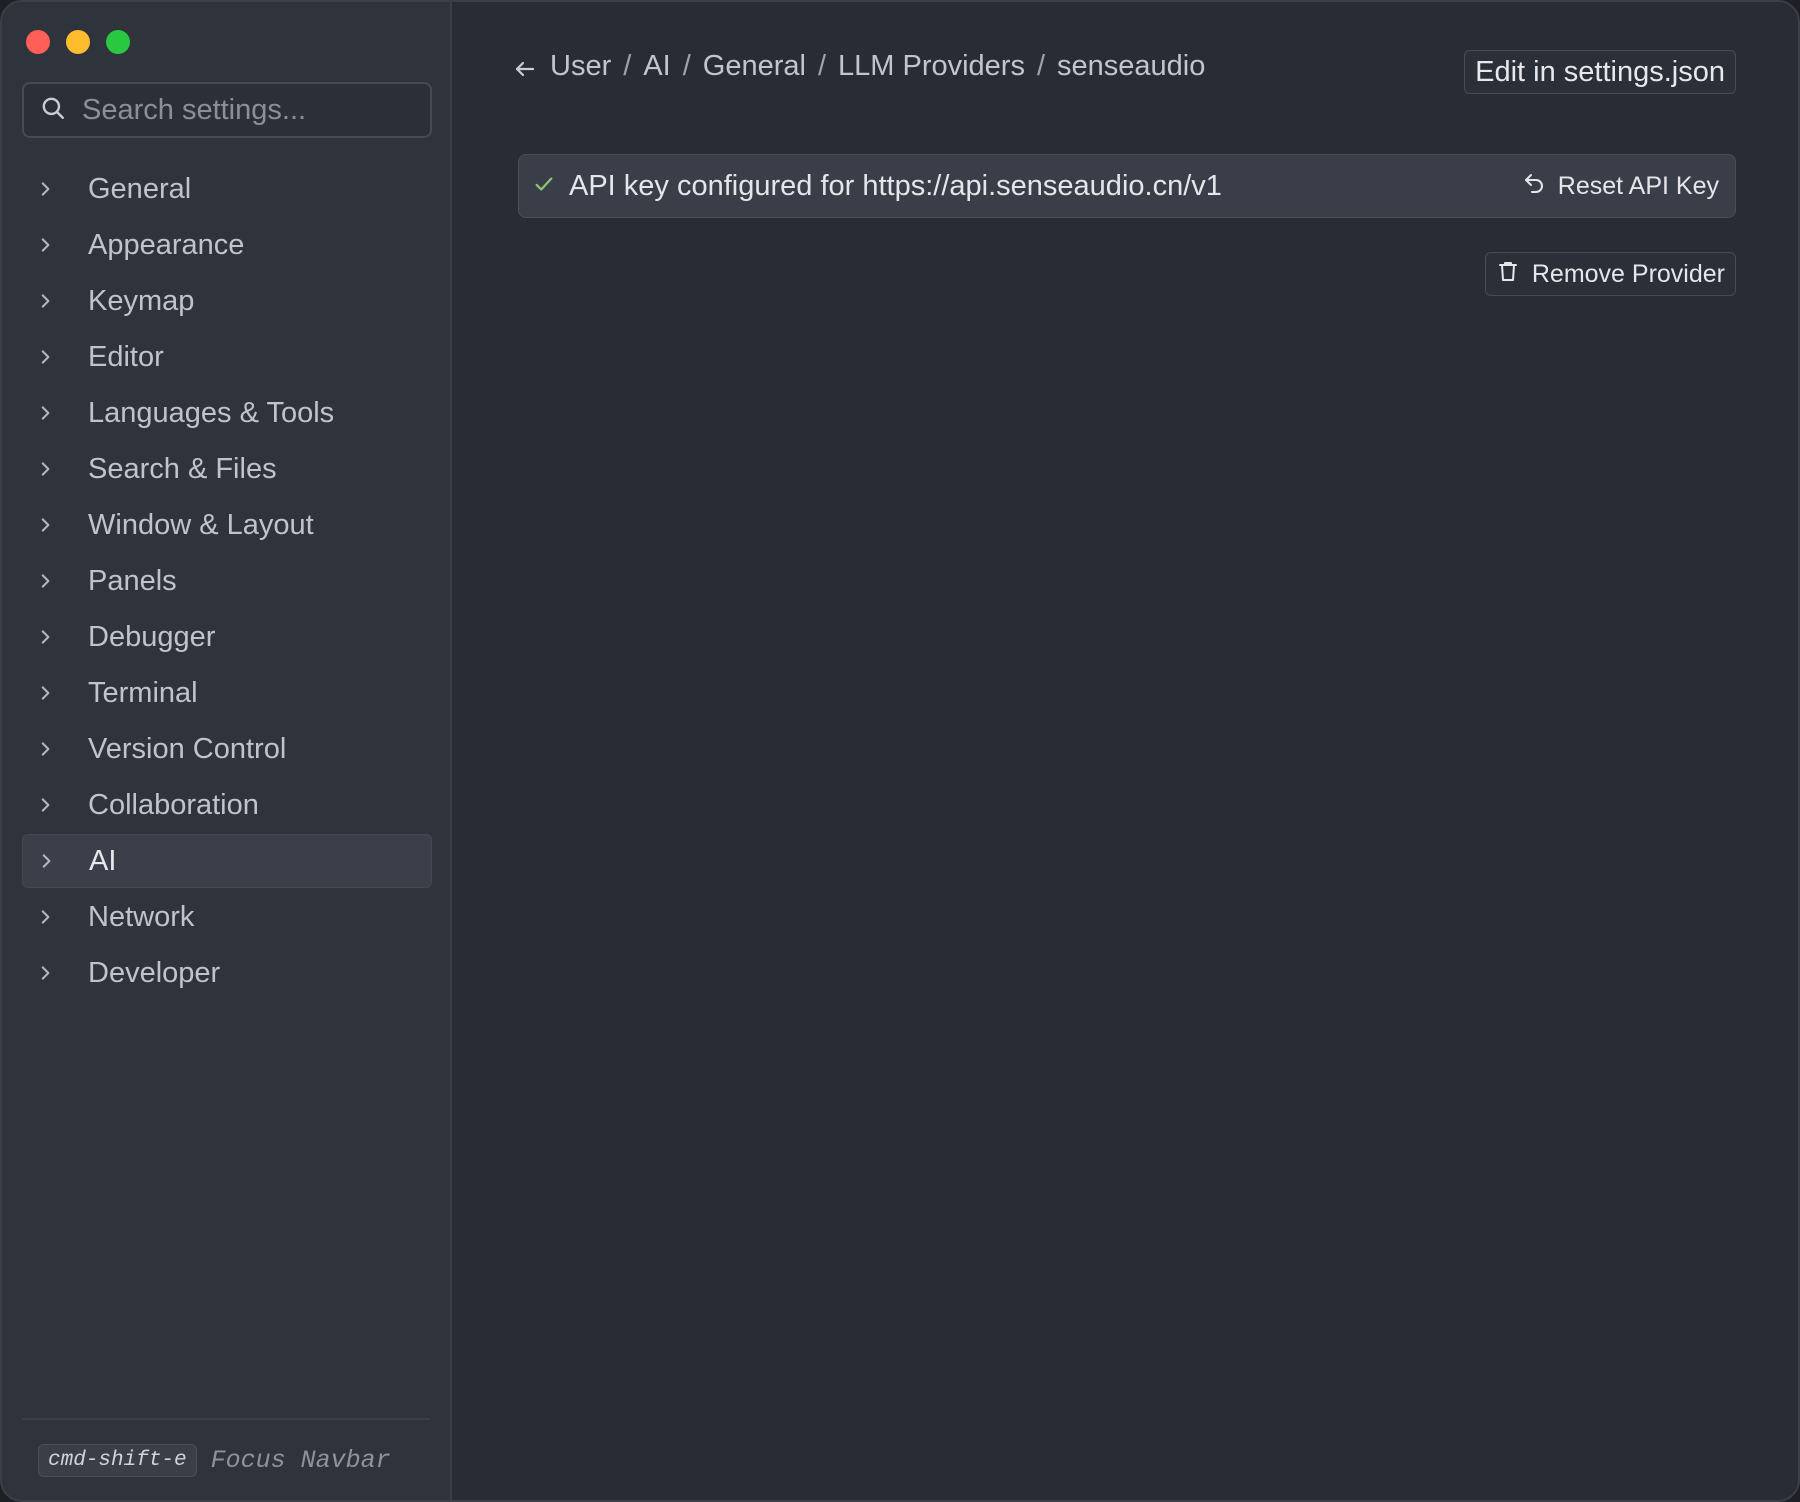 This screenshot has width=1800, height=1502. I want to click on sidebar-item-label: Terminal, so click(143, 692).